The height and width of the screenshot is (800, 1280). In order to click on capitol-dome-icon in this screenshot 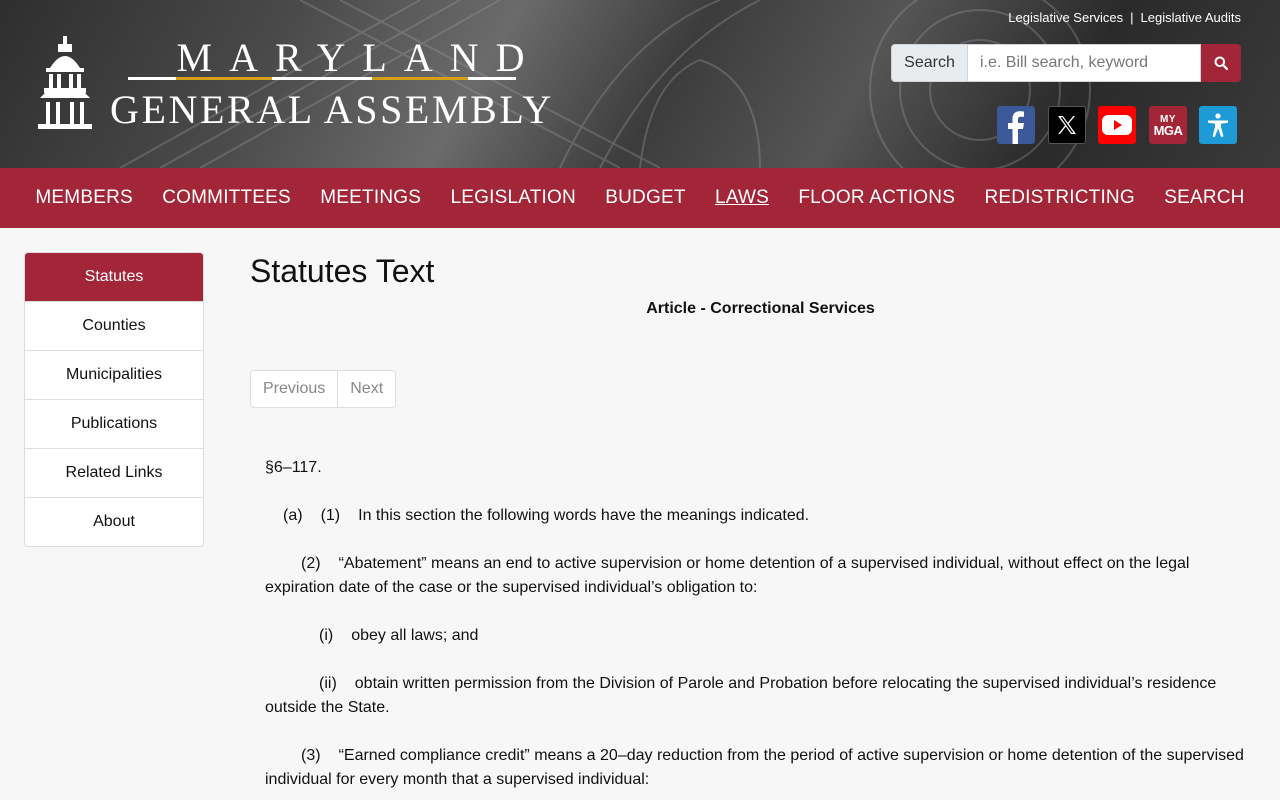, I will do `click(65, 82)`.